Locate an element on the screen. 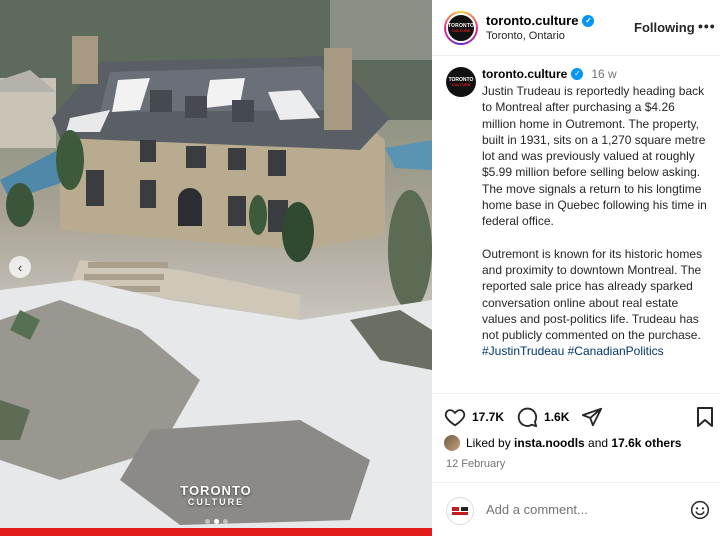  carousel-dots is located at coordinates (216, 521).